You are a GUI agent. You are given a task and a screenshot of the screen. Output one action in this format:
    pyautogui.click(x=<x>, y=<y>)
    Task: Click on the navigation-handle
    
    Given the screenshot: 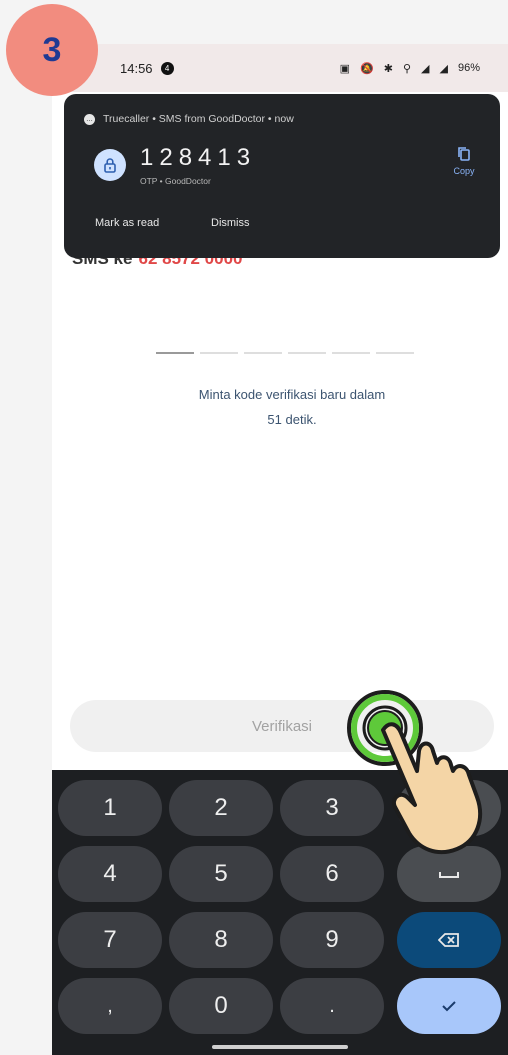 What is the action you would take?
    pyautogui.click(x=280, y=1047)
    